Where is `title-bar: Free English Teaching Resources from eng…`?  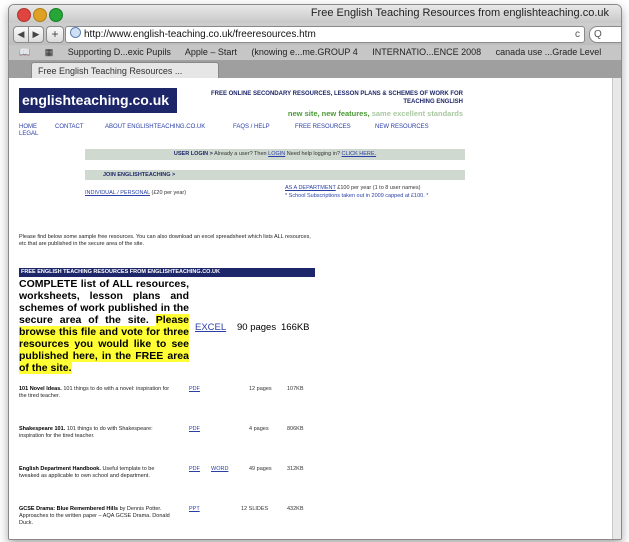
title-bar: Free English Teaching Resources from eng… is located at coordinates (315, 14).